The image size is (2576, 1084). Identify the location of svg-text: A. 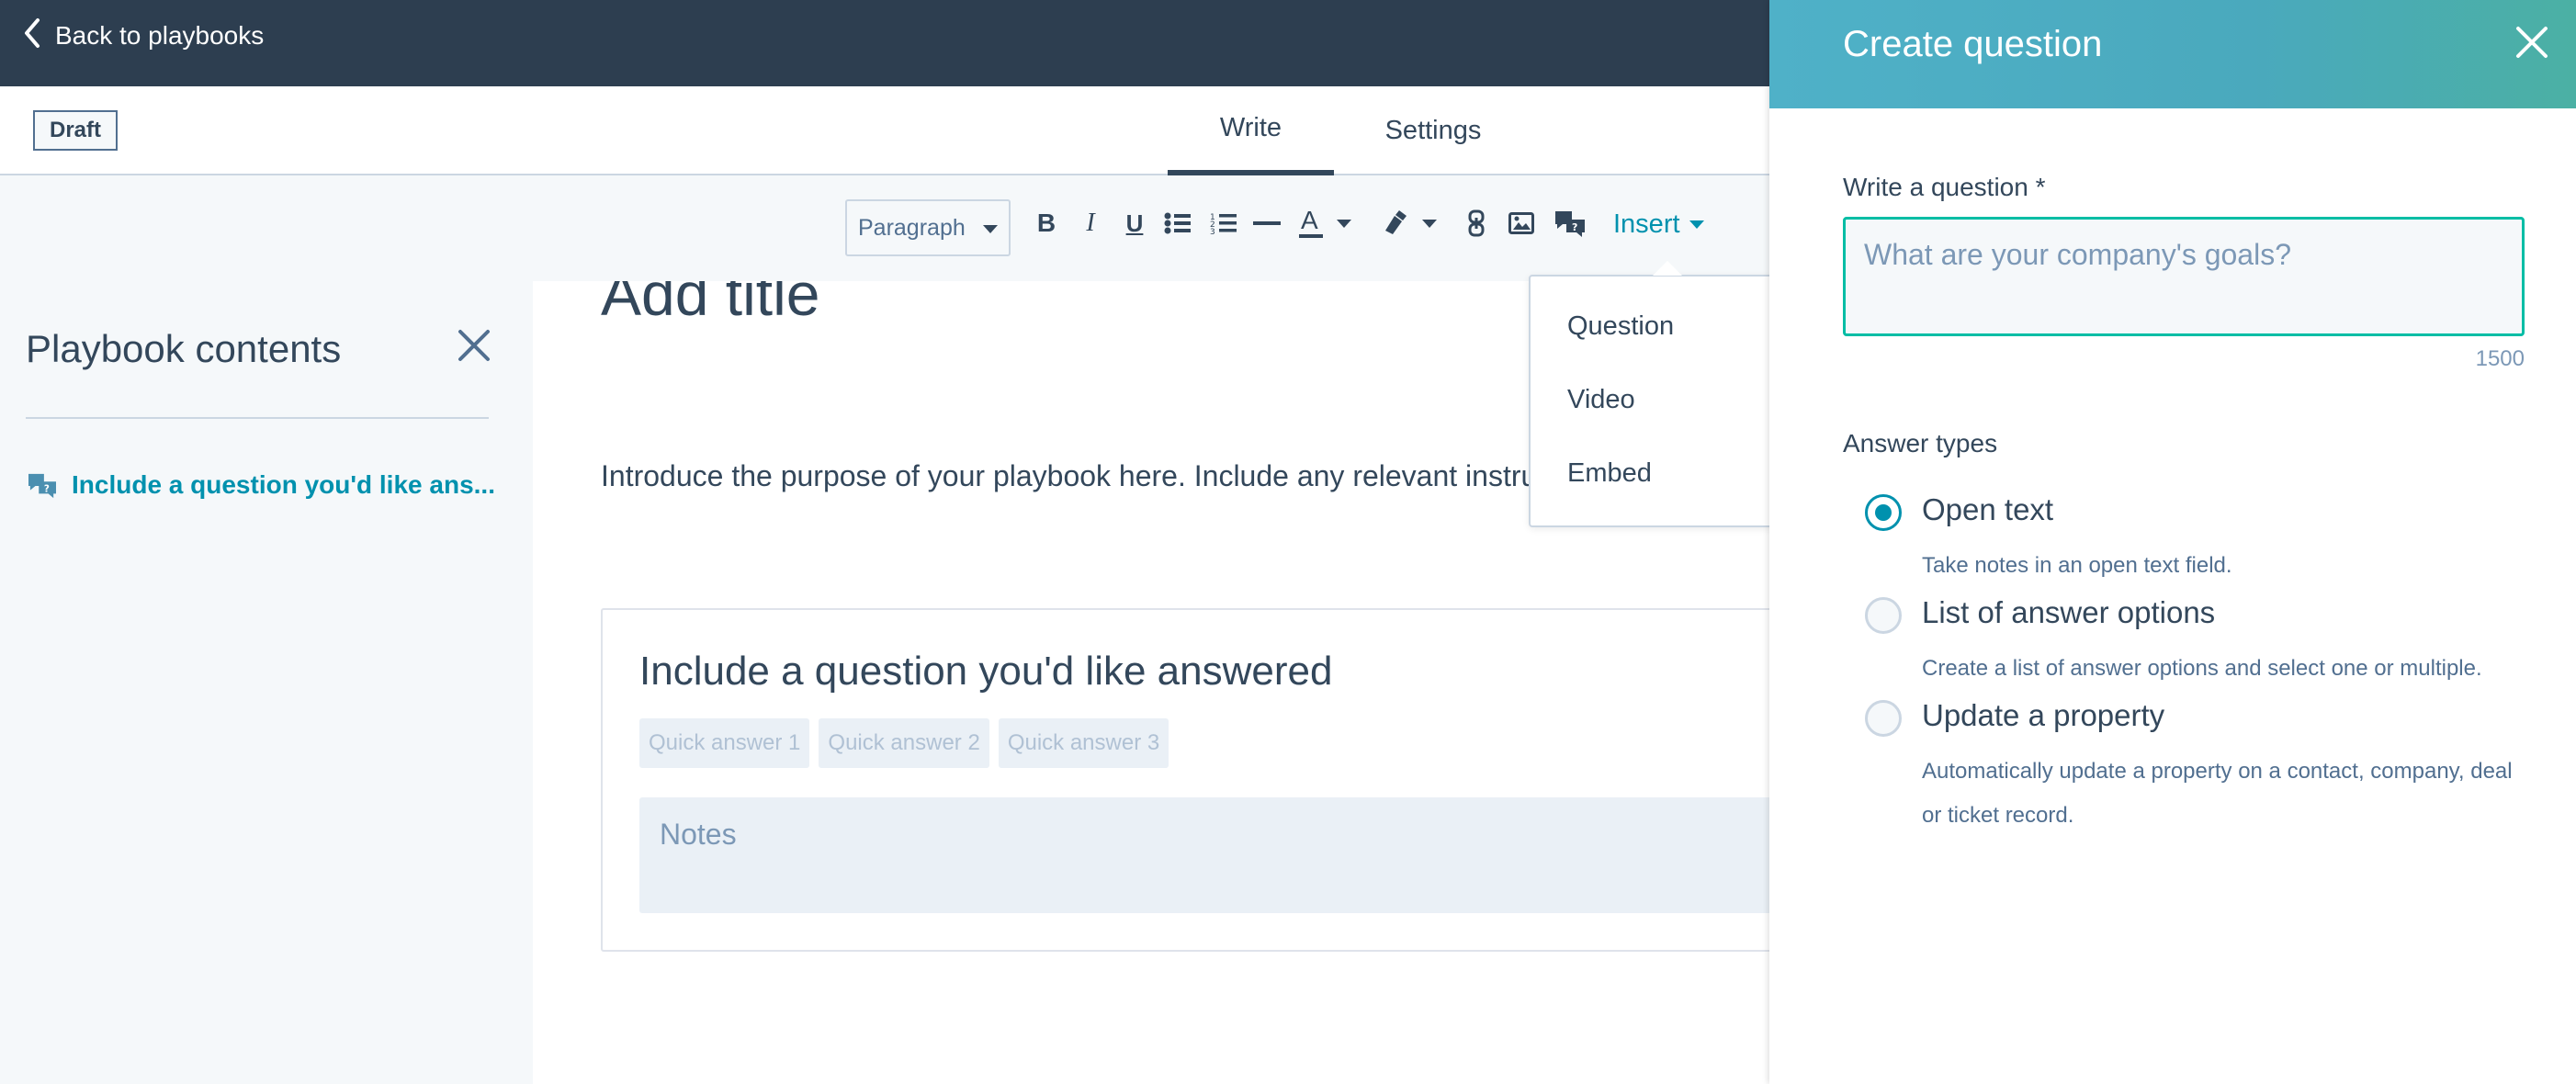
(1309, 220).